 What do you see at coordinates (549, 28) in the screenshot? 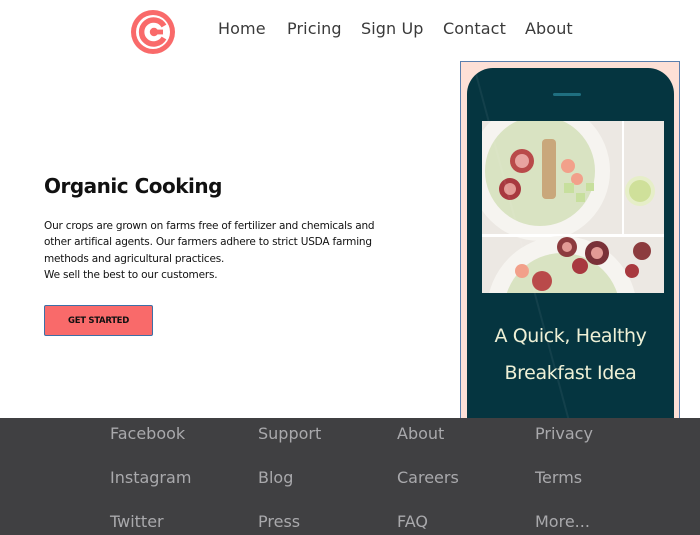
I see `nav-about-link: About` at bounding box center [549, 28].